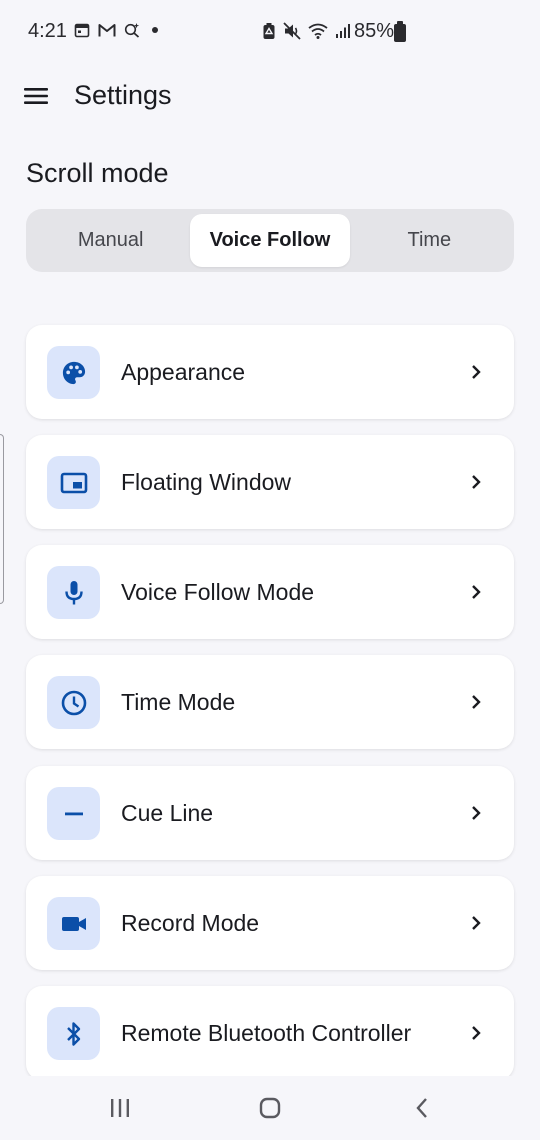  I want to click on status-system-icons, so click(306, 31).